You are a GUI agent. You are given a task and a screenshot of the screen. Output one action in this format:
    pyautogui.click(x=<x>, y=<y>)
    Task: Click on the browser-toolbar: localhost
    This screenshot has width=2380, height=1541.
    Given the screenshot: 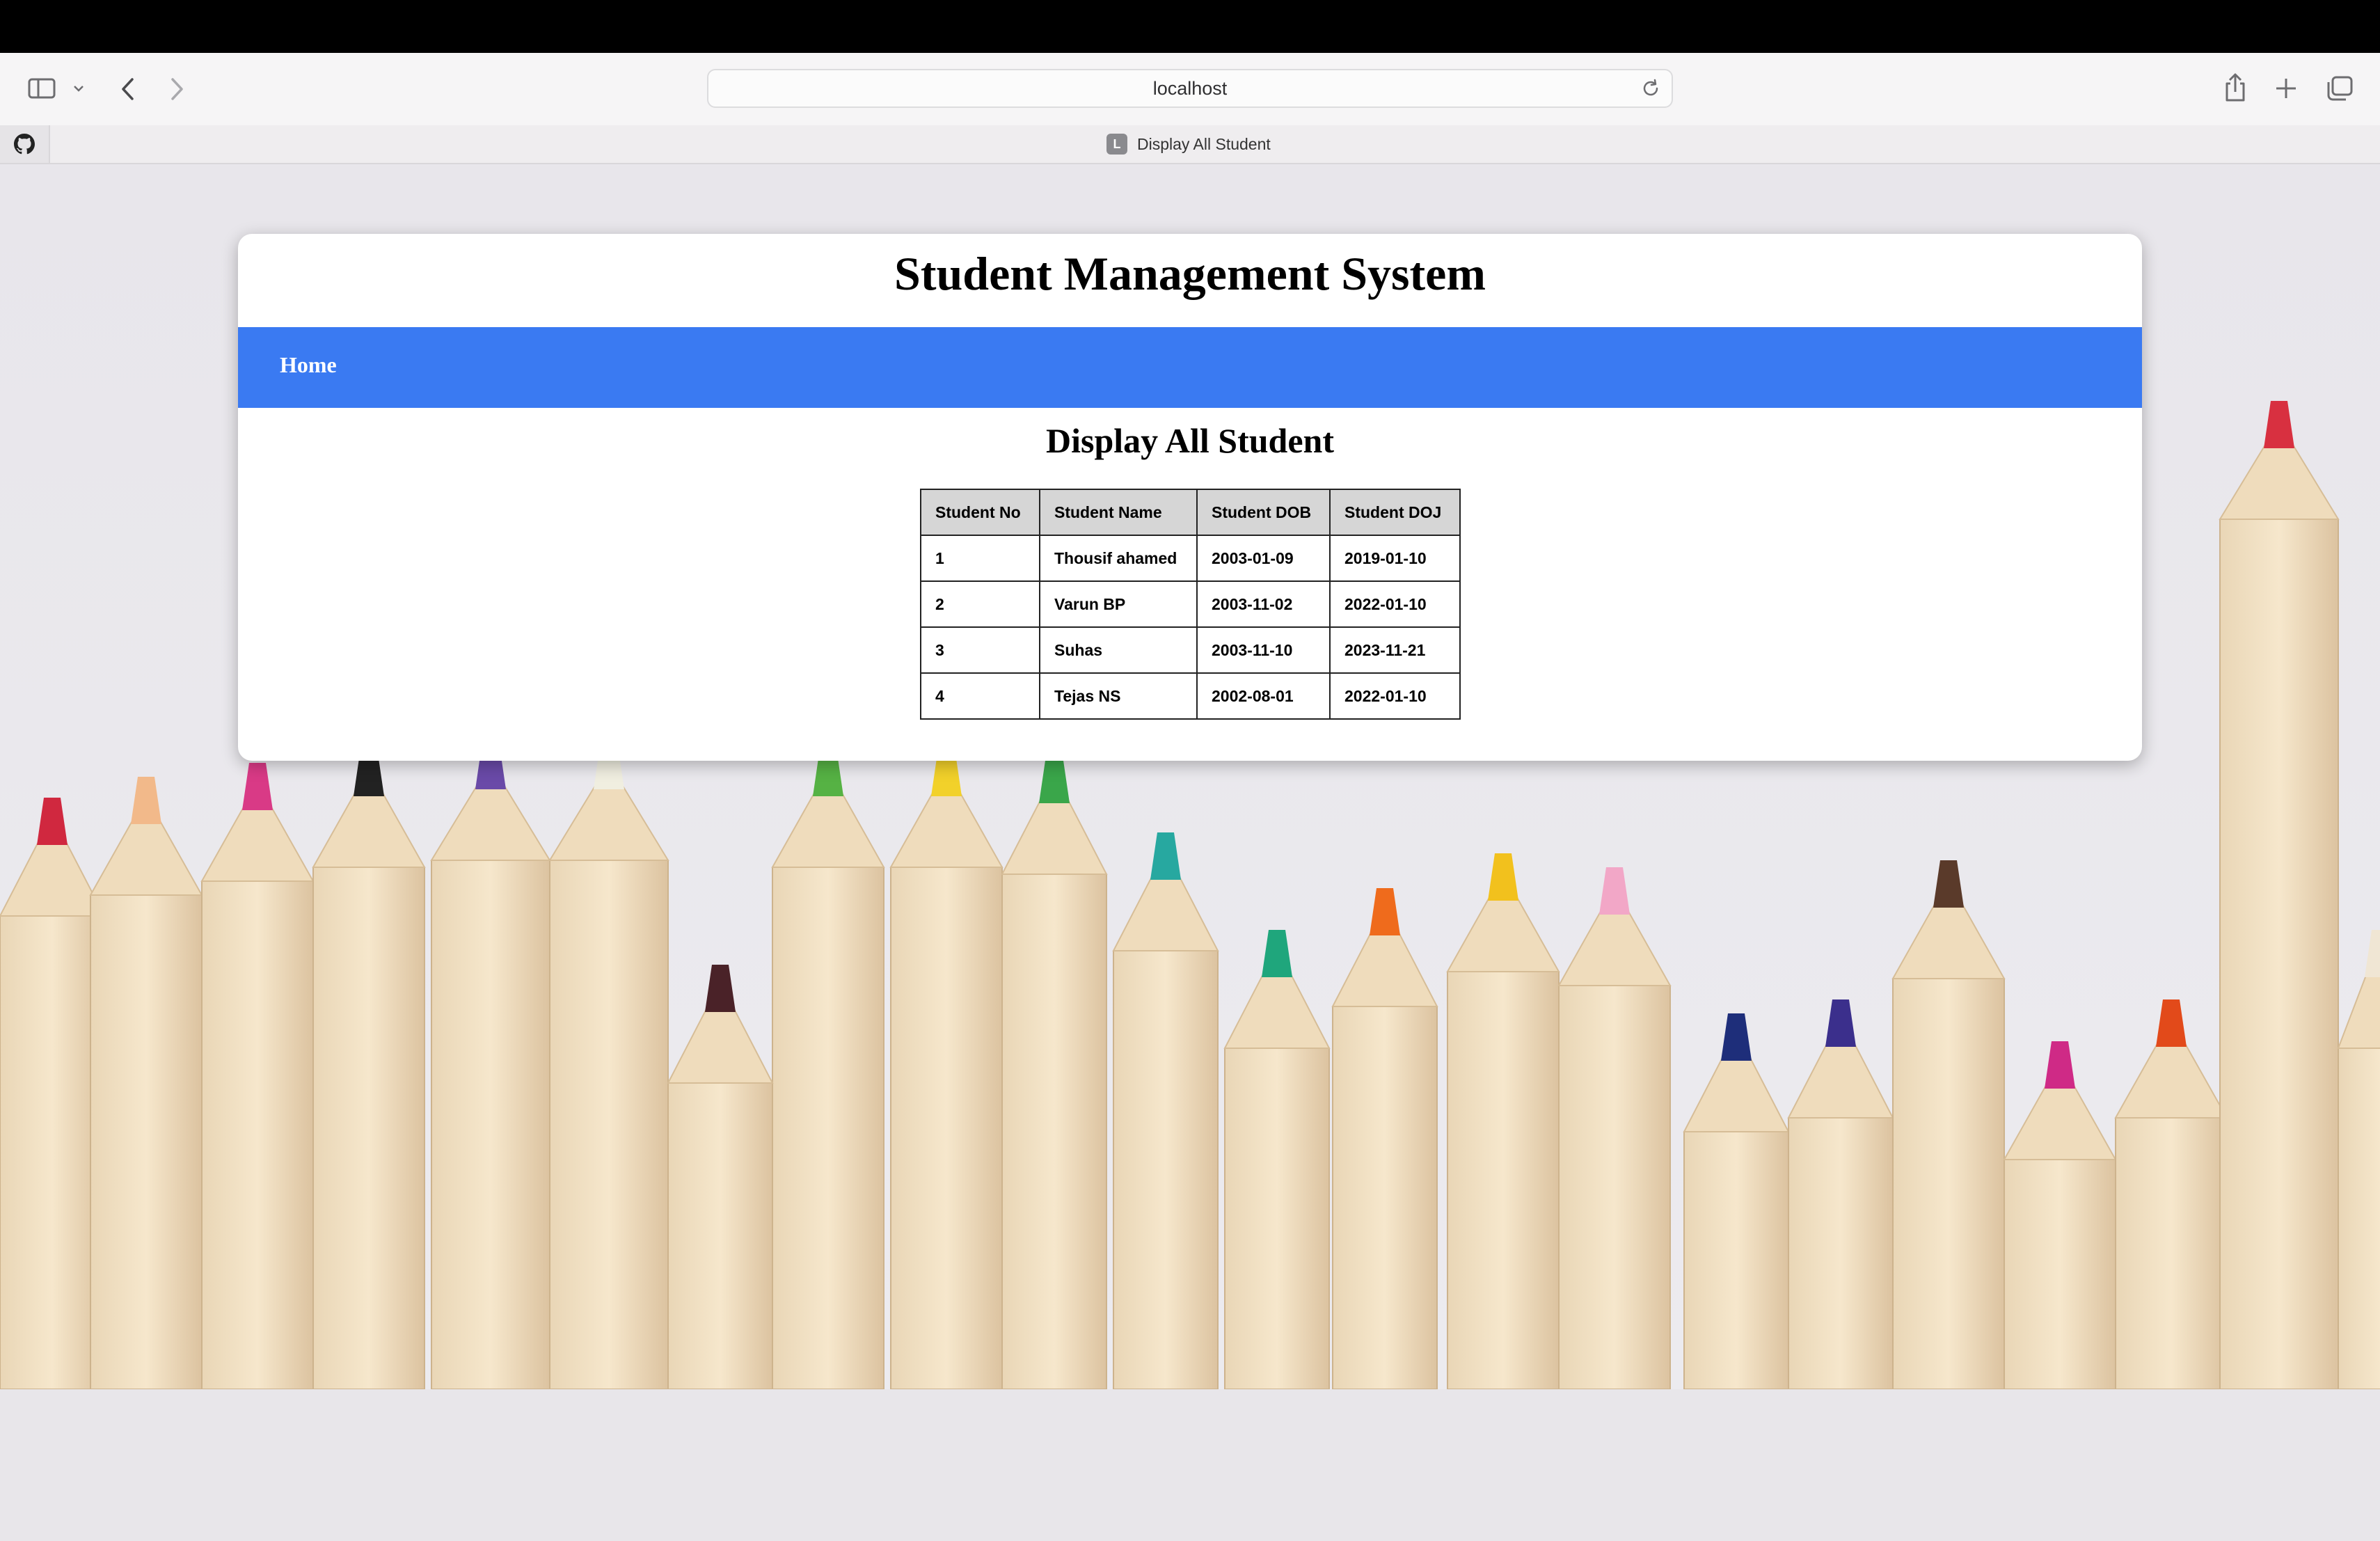 What is the action you would take?
    pyautogui.click(x=1190, y=89)
    